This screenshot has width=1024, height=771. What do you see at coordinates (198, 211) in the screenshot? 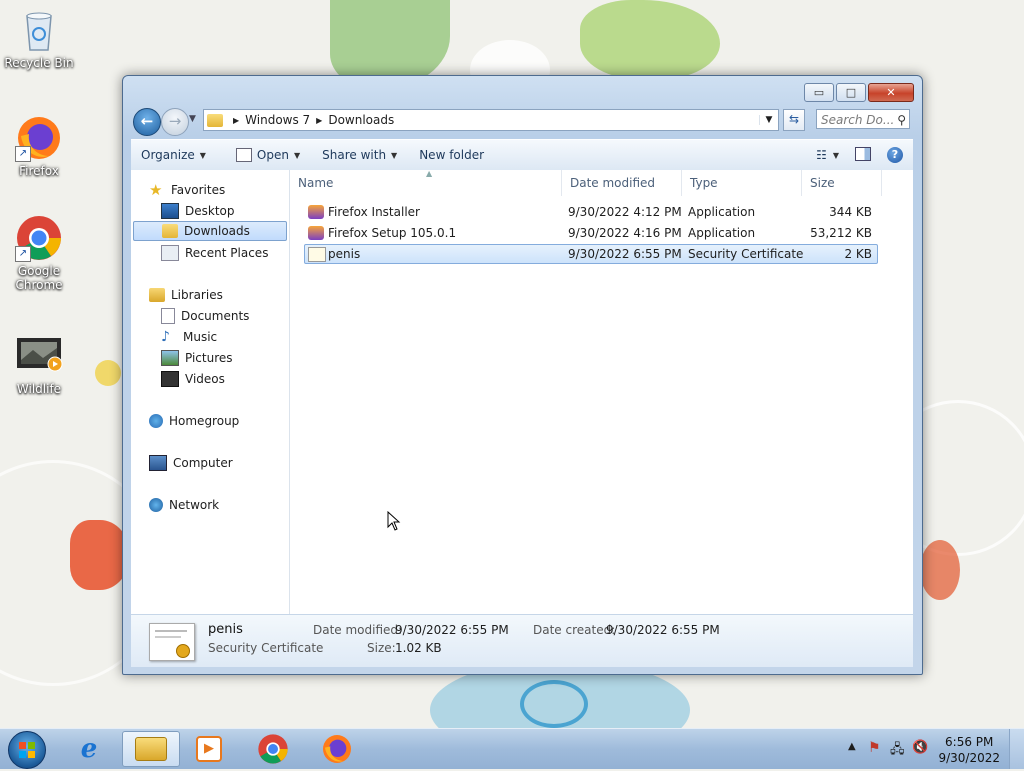
I see `nav-item-desktop: Desktop` at bounding box center [198, 211].